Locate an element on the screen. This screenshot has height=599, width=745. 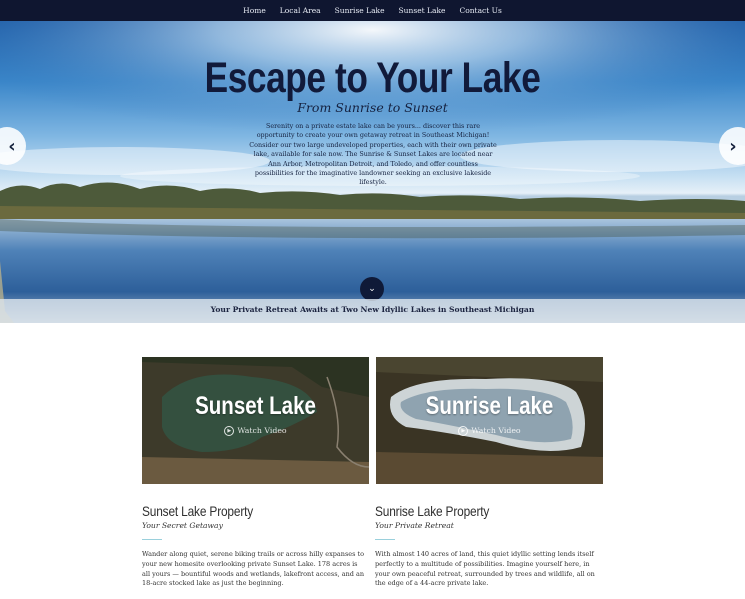
chevron-down-icon: ⌄ is located at coordinates (372, 289).